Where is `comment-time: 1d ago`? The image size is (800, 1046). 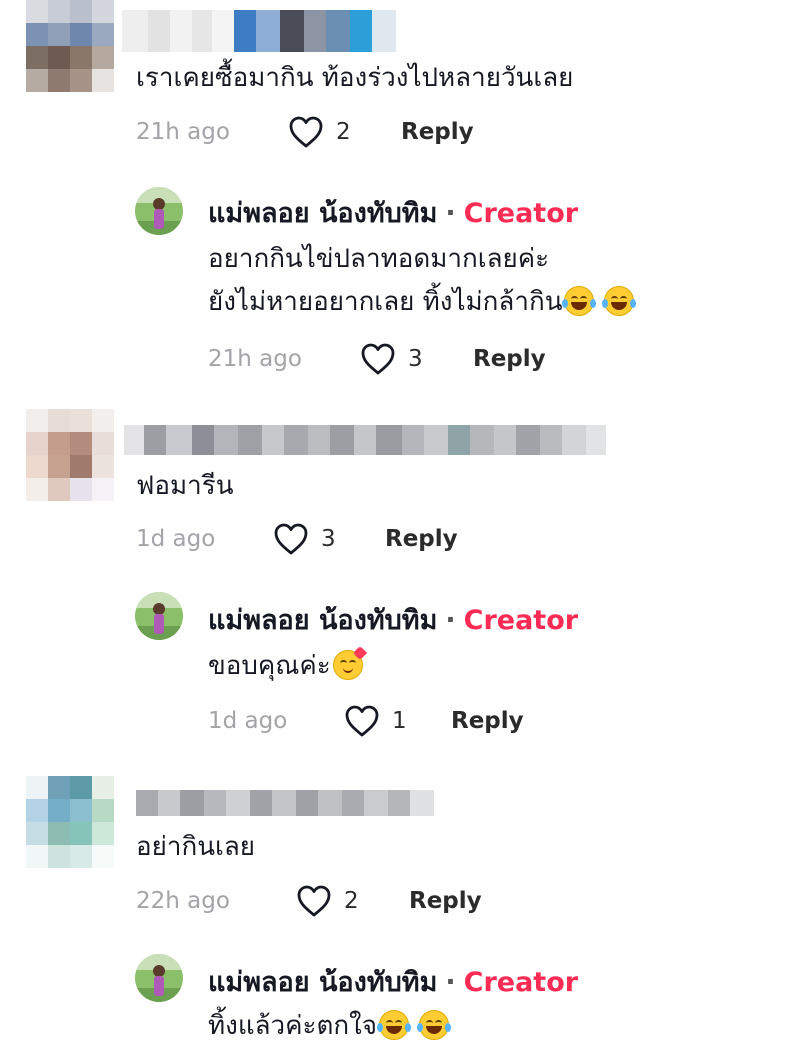 comment-time: 1d ago is located at coordinates (176, 539).